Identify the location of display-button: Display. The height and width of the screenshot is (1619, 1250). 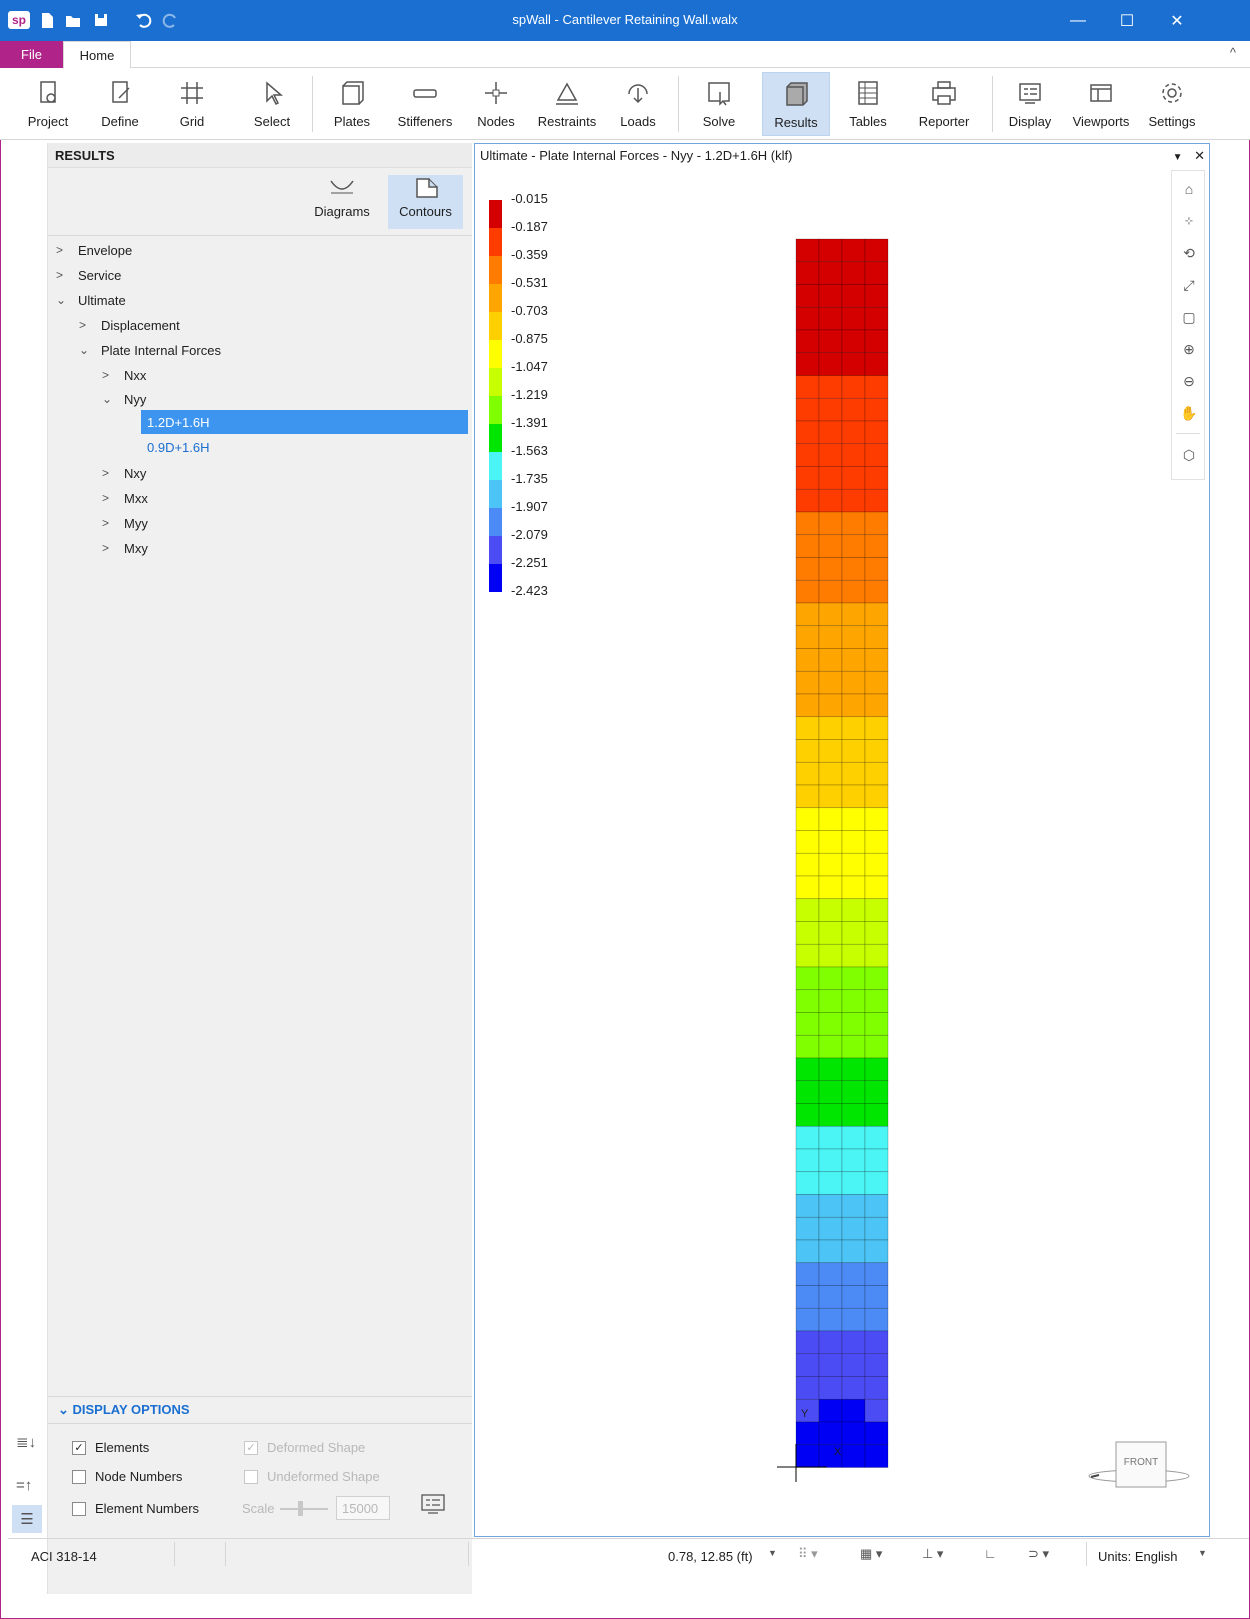
(1030, 104).